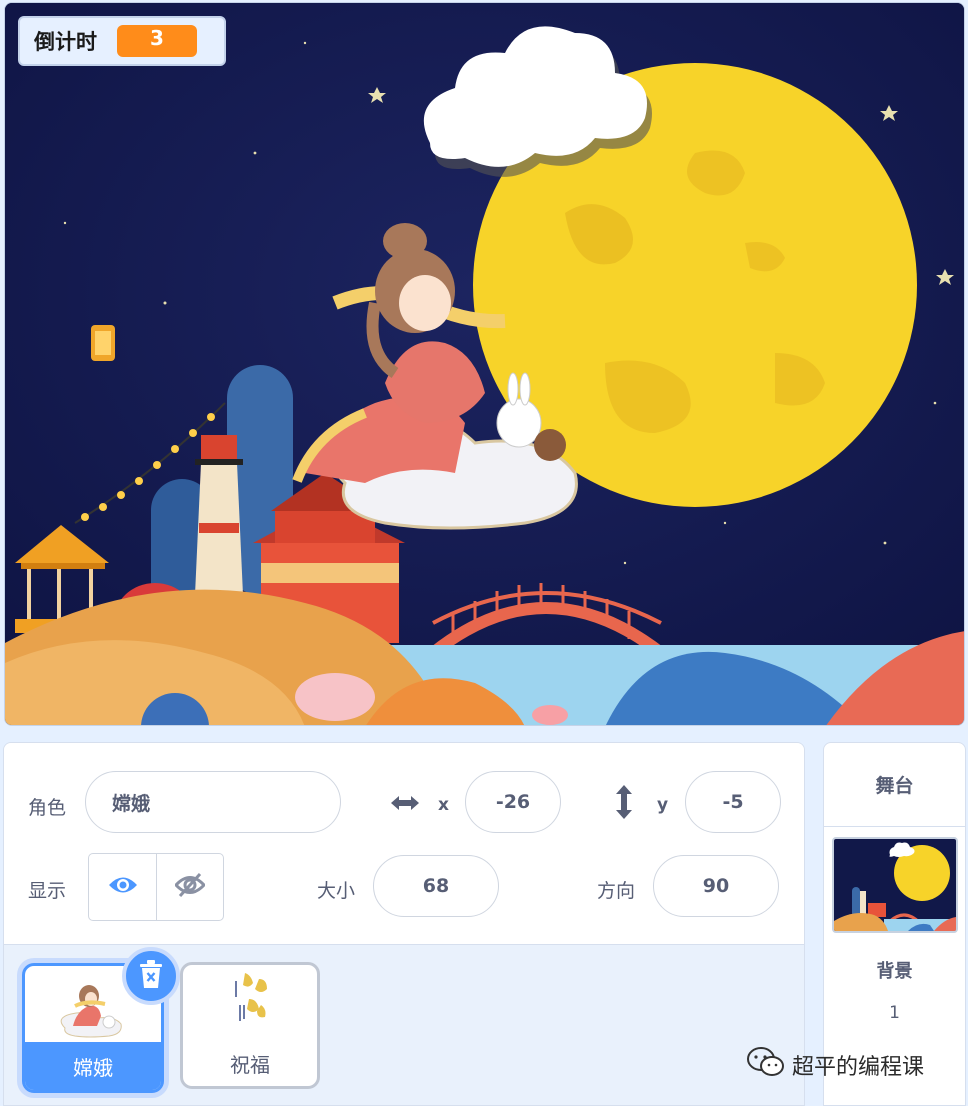  I want to click on stage-thumbnail-image, so click(895, 885).